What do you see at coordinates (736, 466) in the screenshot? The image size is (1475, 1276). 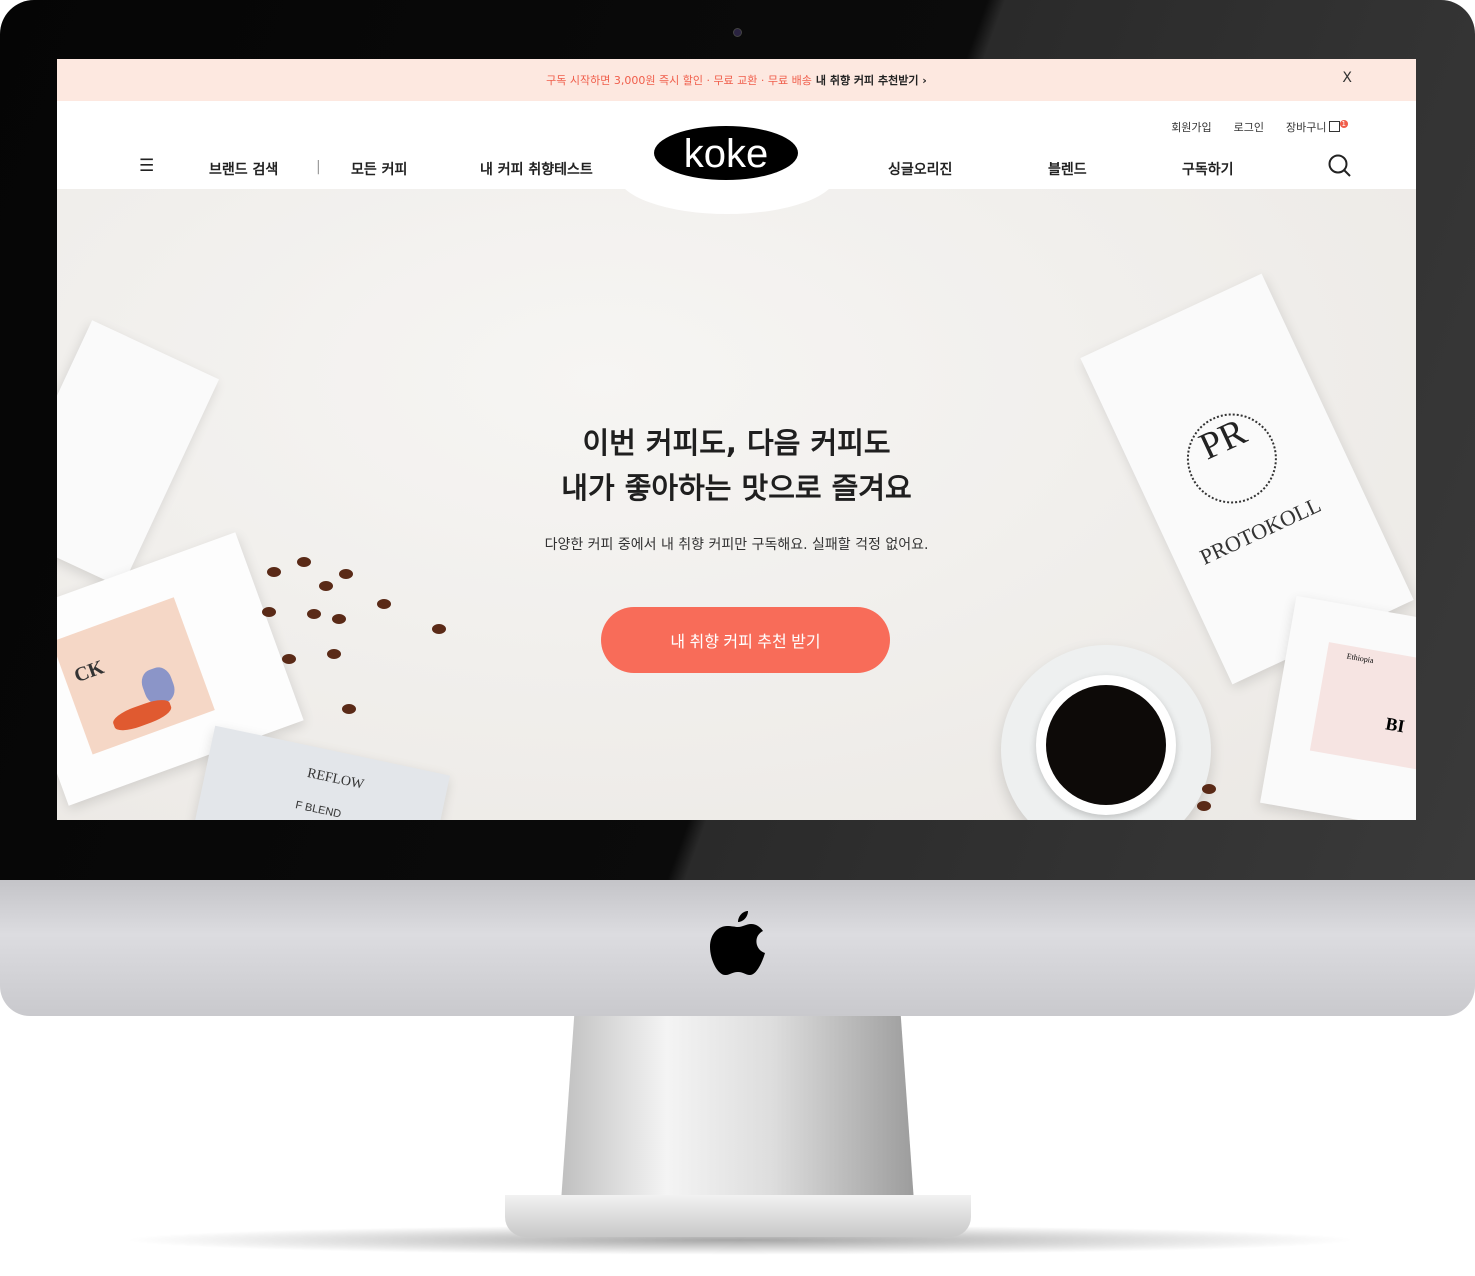 I see `hero-headline: 이번 커피도, 다음 커피도내가 좋아하는 맛으로 즐겨요` at bounding box center [736, 466].